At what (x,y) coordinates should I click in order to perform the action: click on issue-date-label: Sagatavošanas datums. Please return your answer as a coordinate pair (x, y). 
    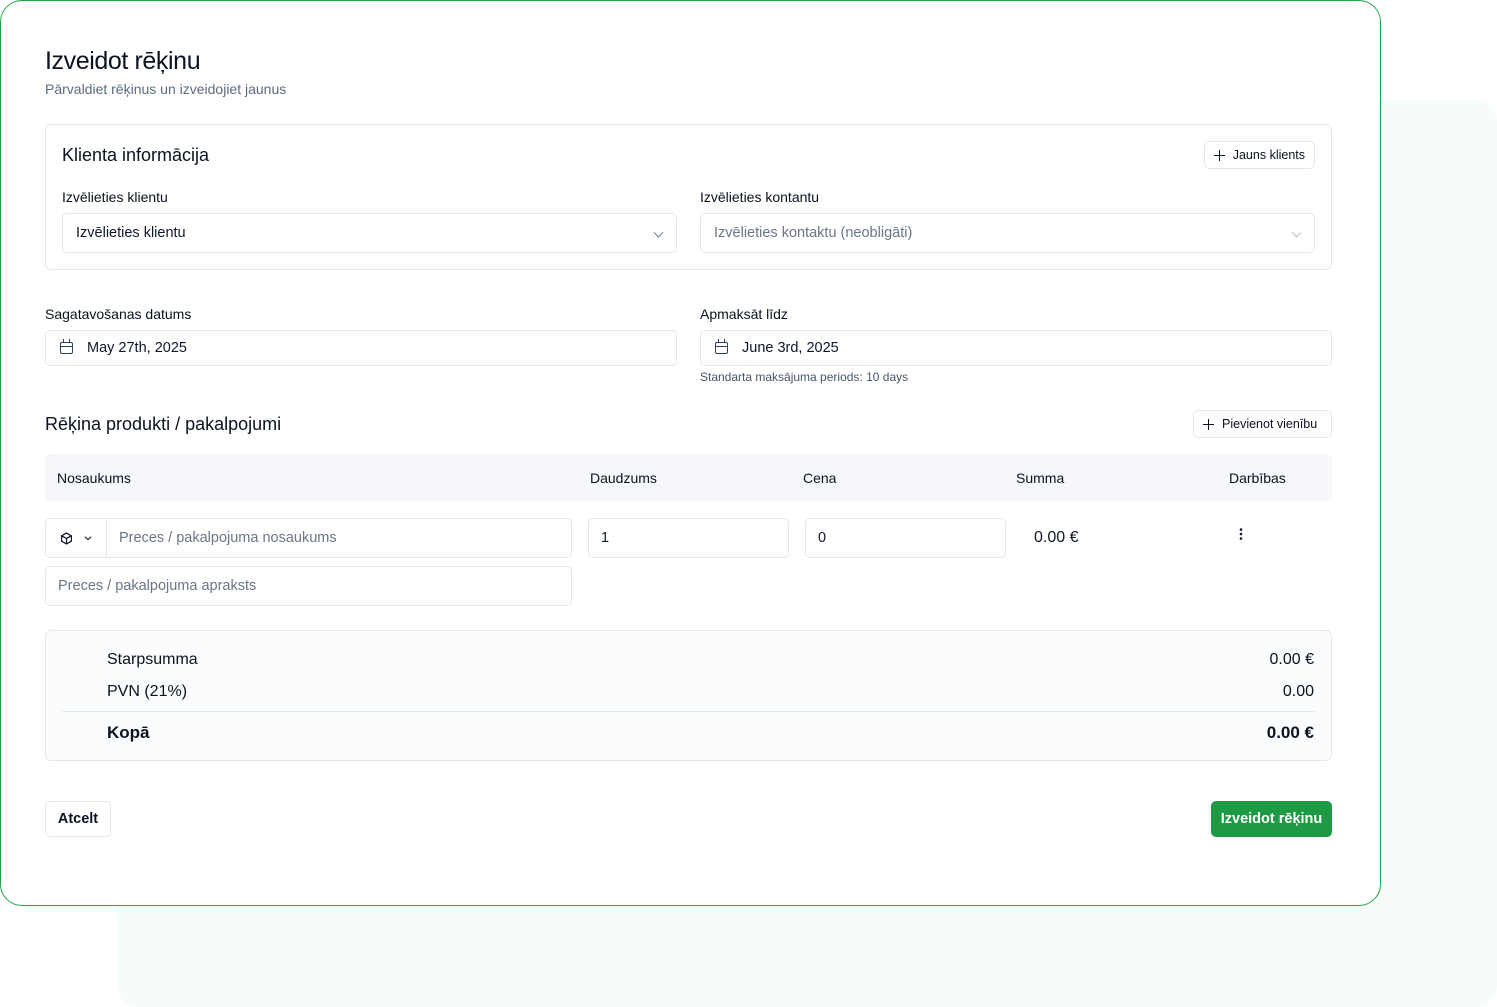
    Looking at the image, I should click on (118, 314).